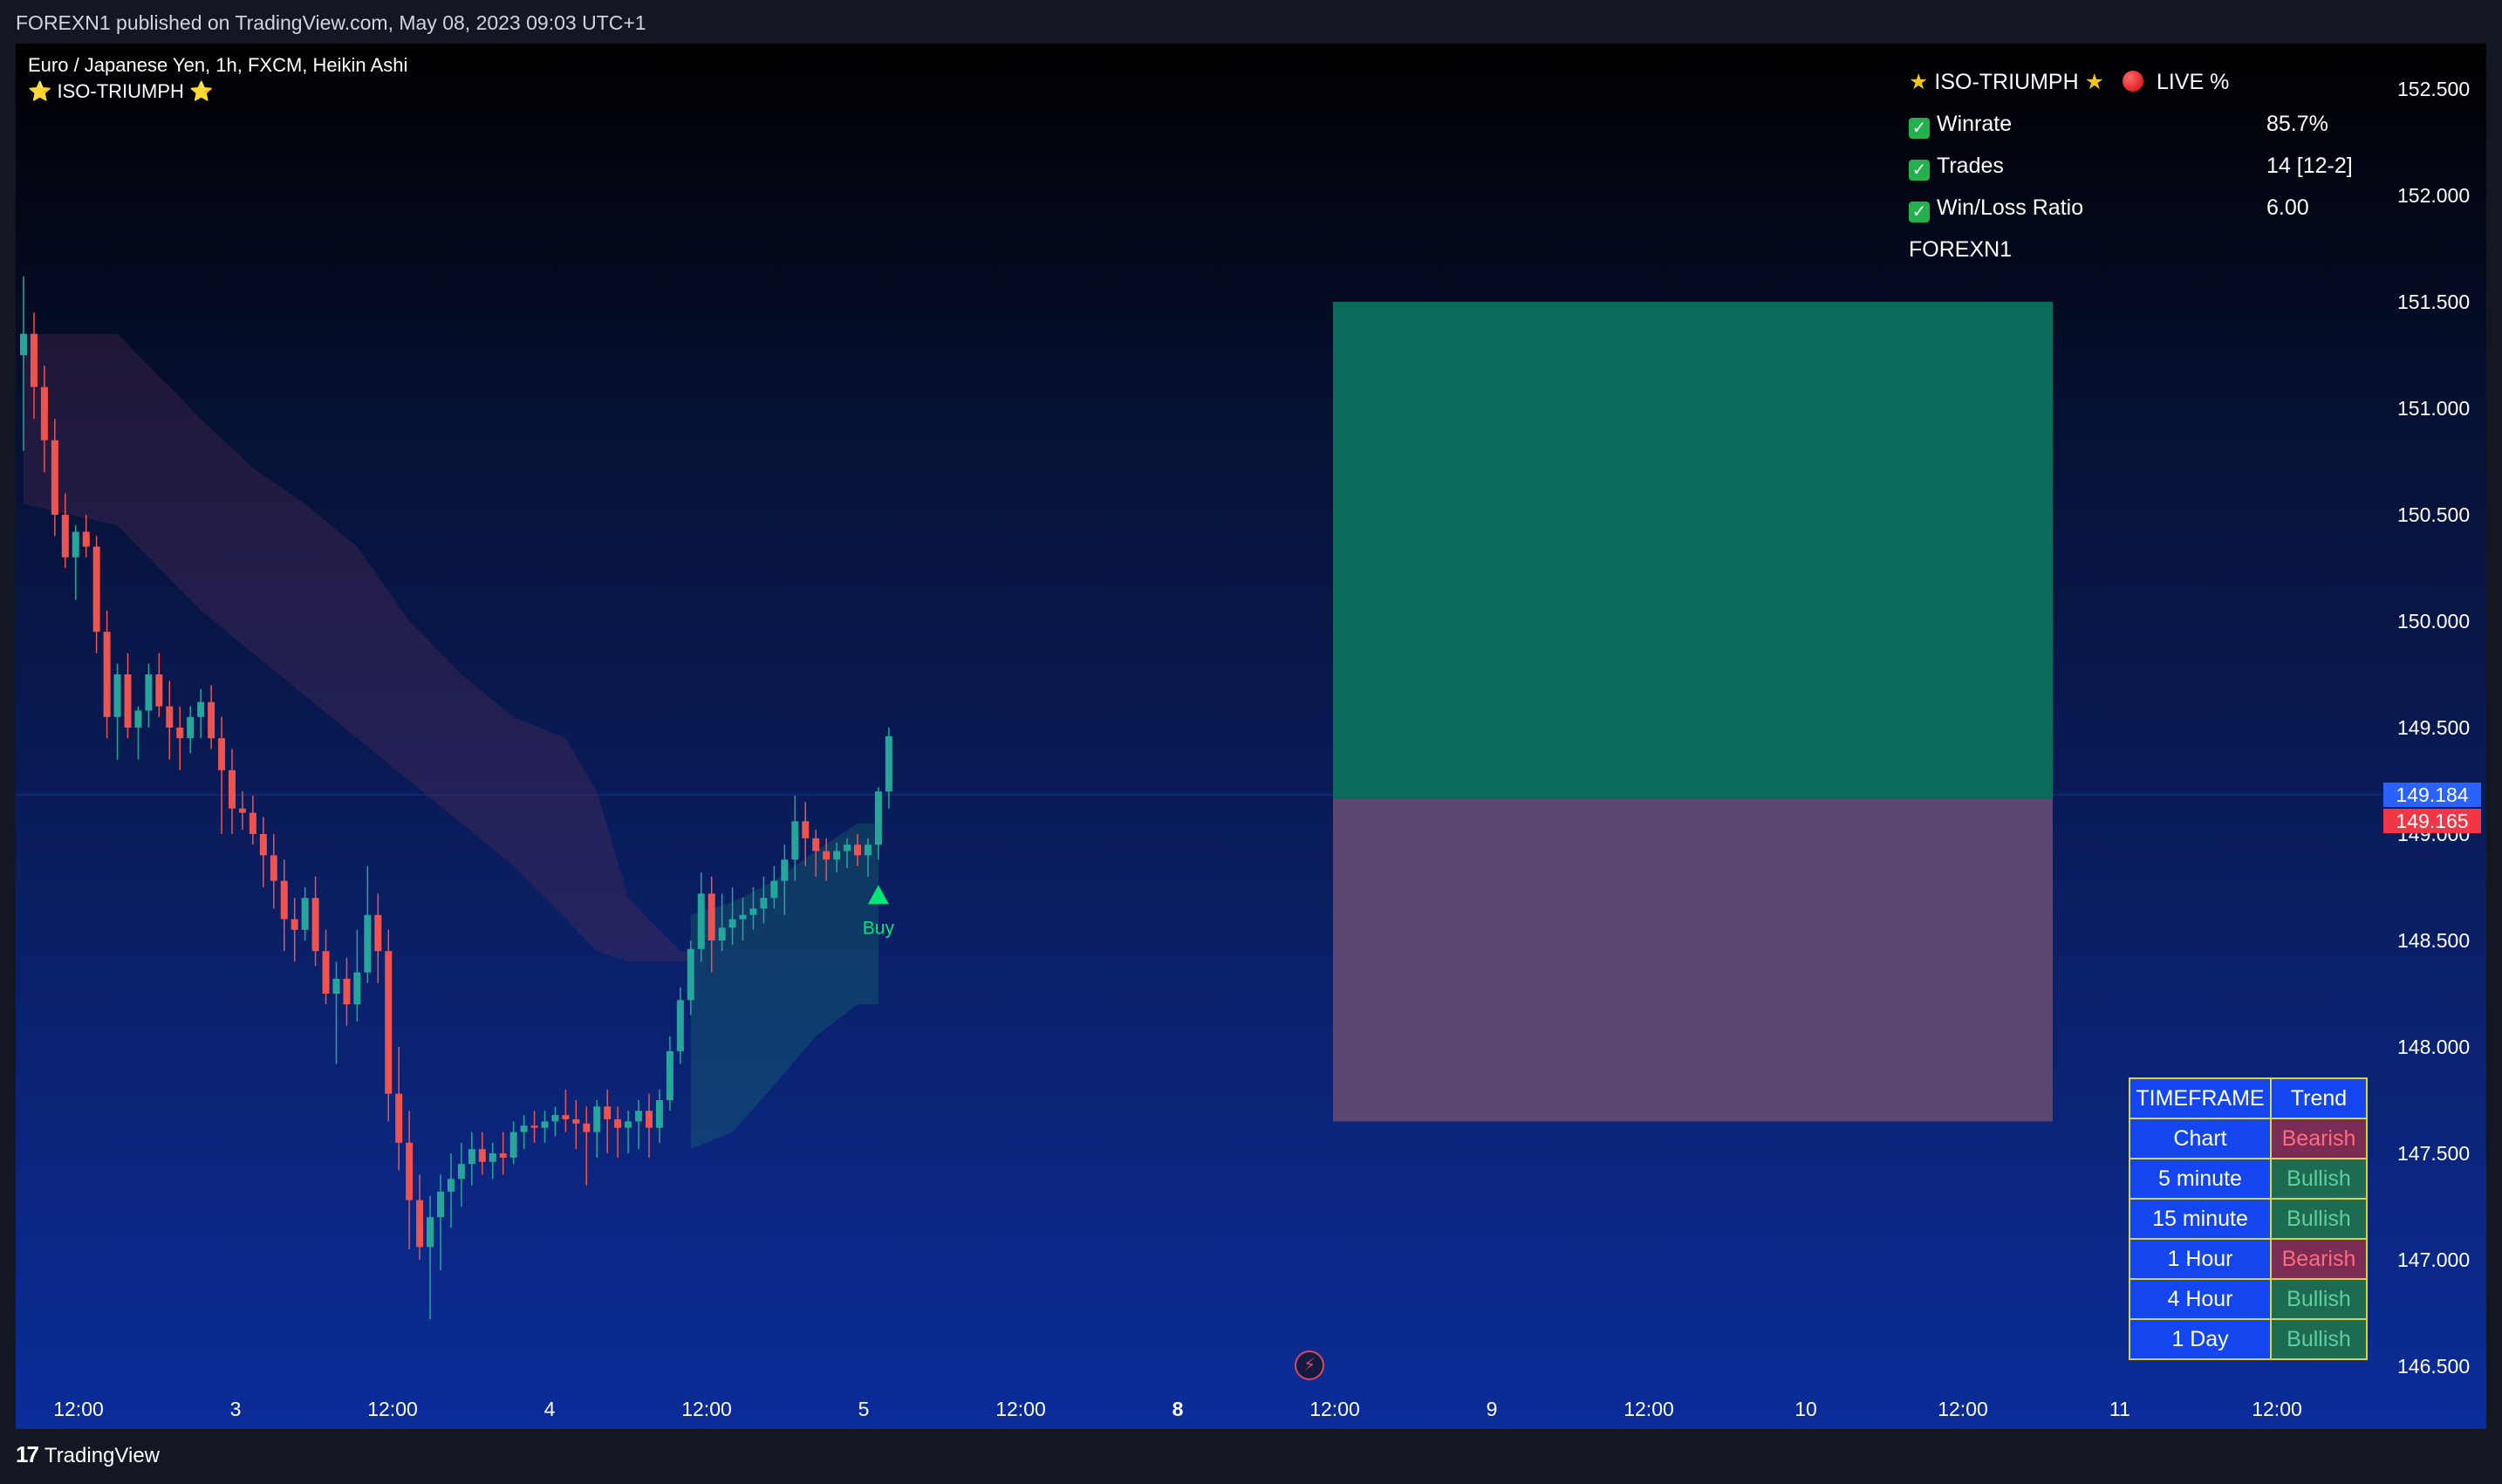 The width and height of the screenshot is (2502, 1484). What do you see at coordinates (2434, 408) in the screenshot?
I see `price-tick-label: 151.000` at bounding box center [2434, 408].